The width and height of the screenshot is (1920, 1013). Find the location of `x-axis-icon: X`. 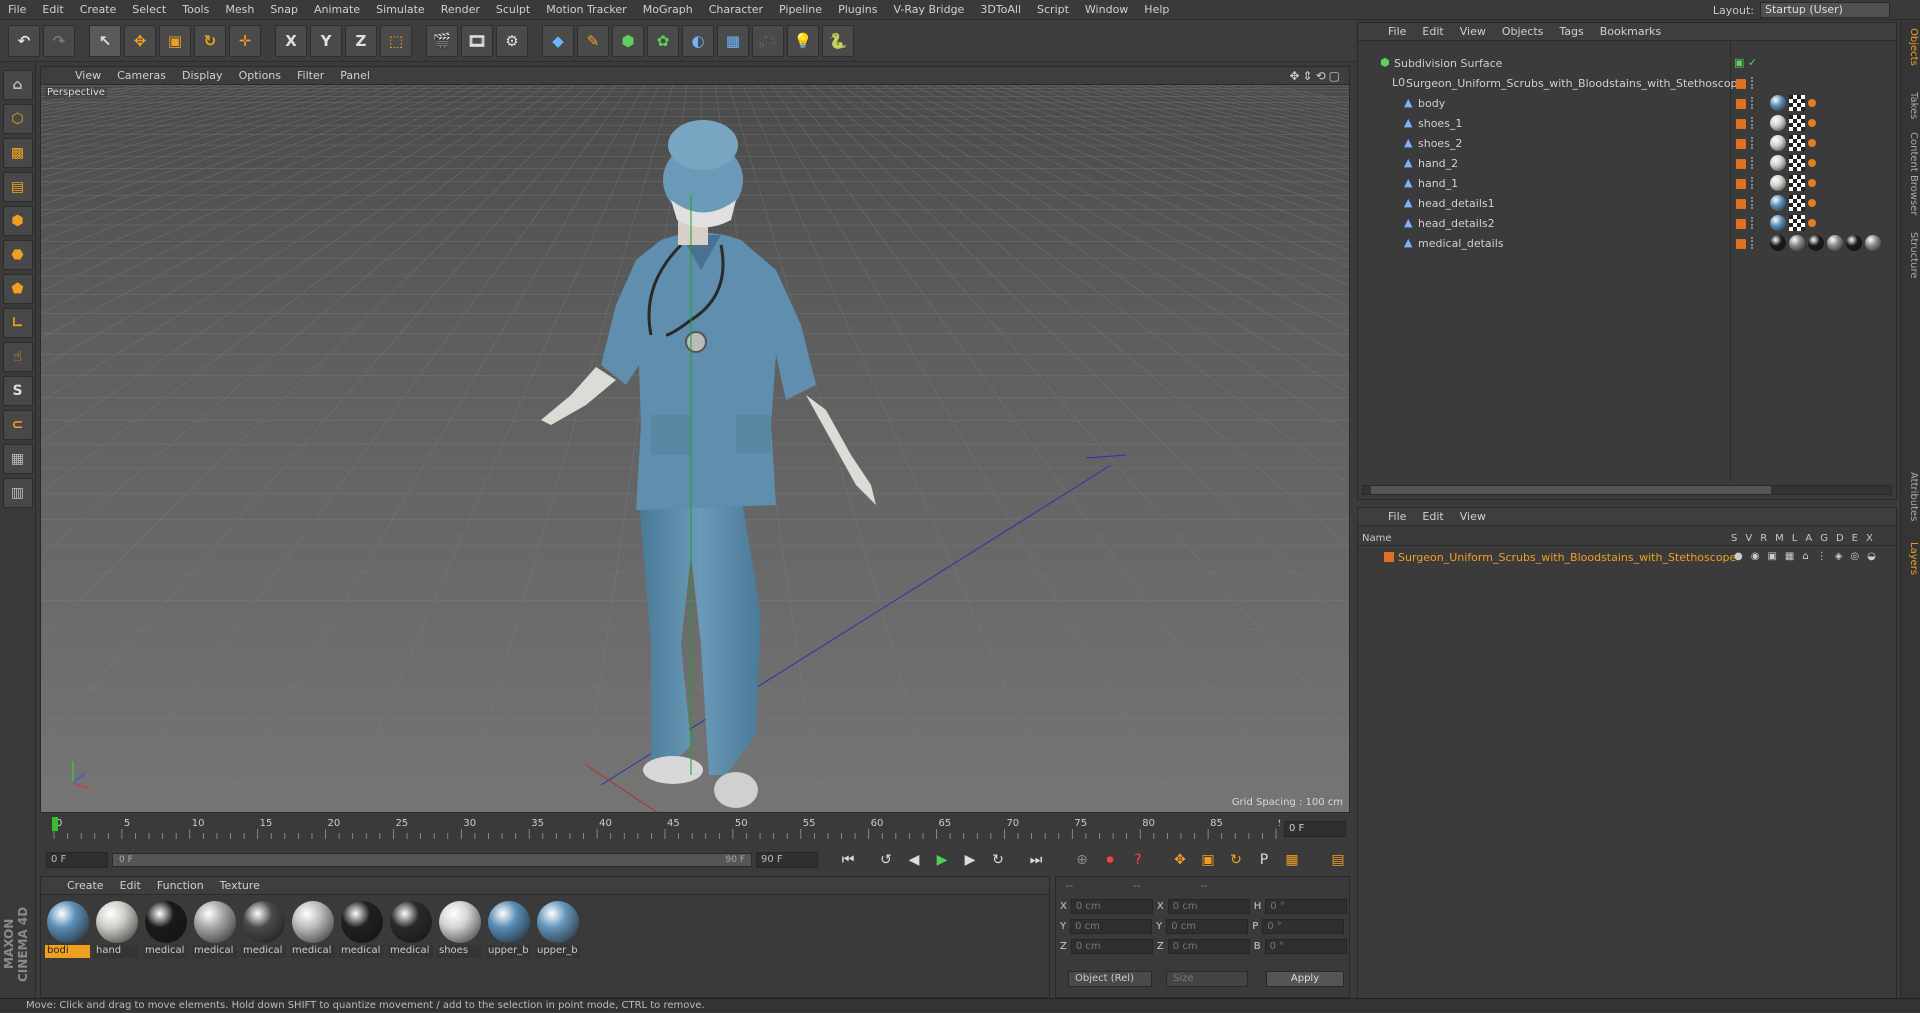

x-axis-icon: X is located at coordinates (291, 40).